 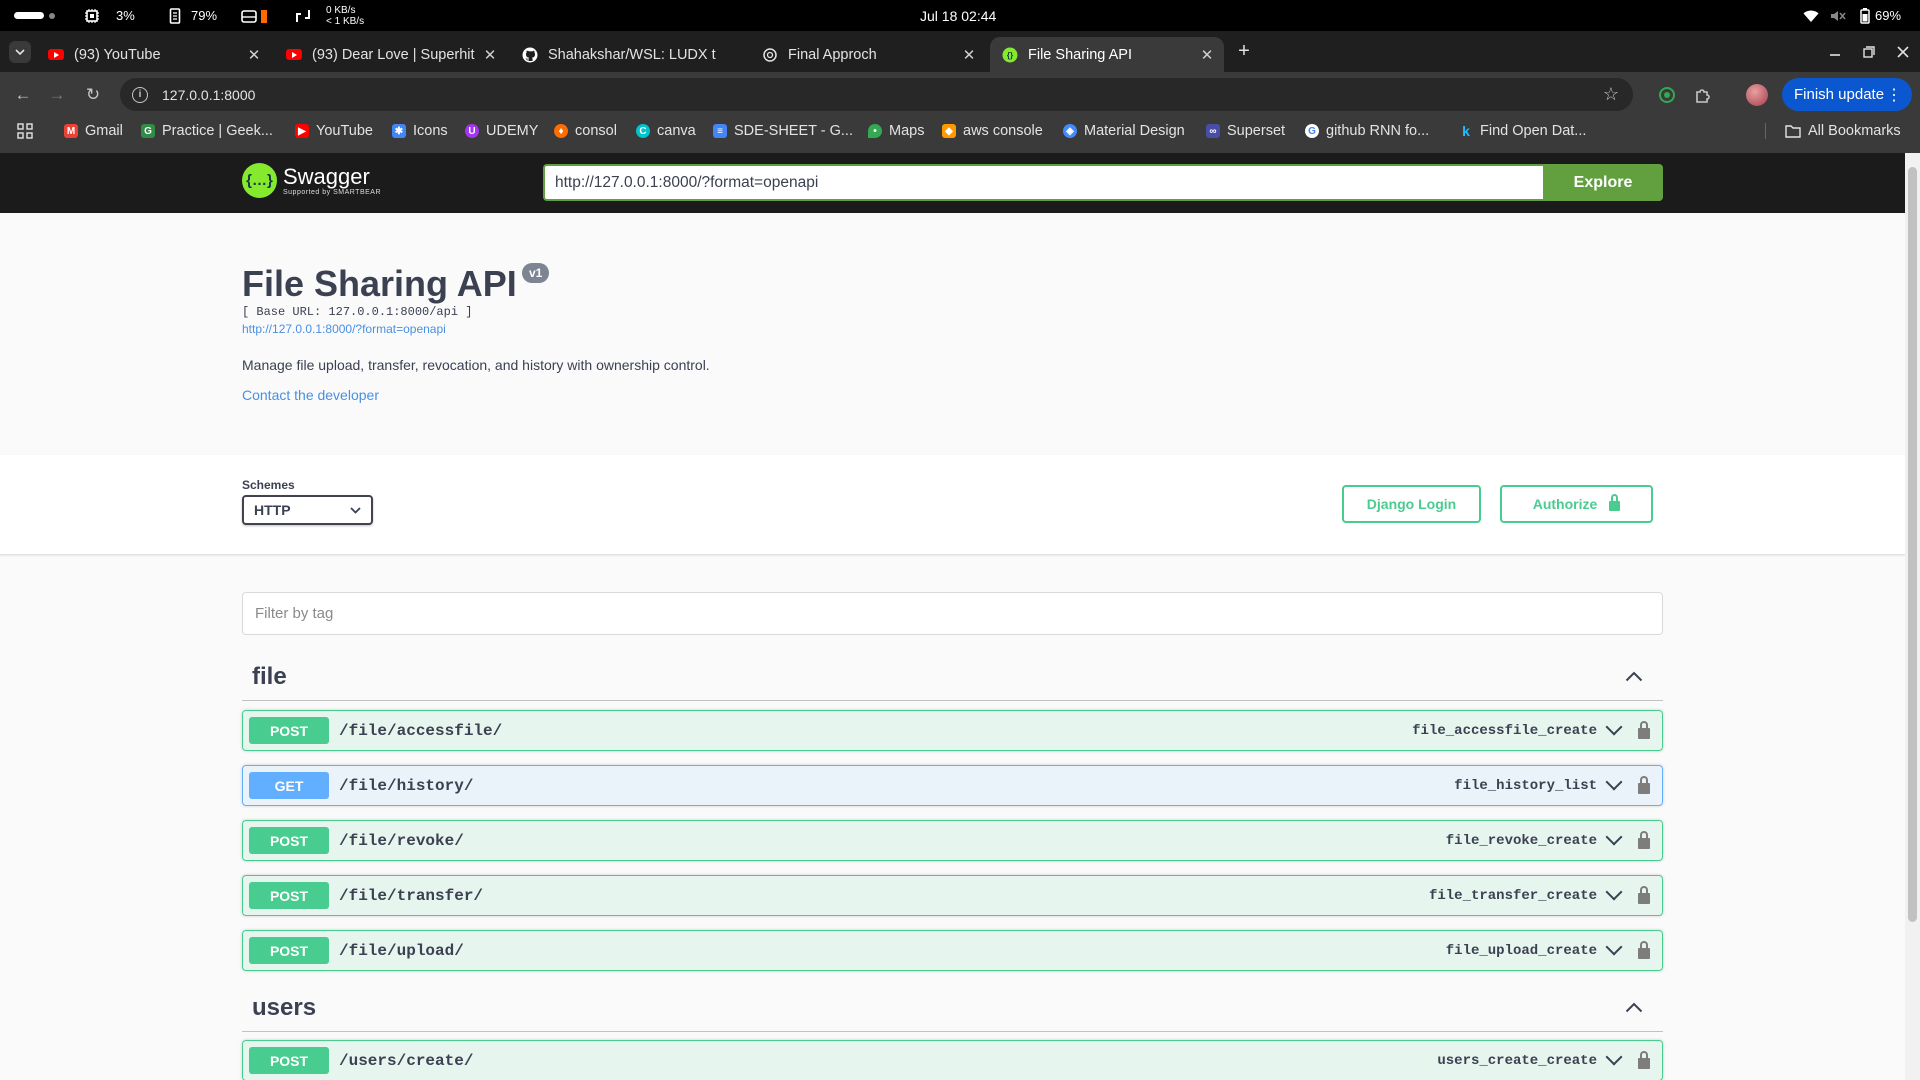 What do you see at coordinates (401, 950) in the screenshot?
I see `operation-path: /file/upload/` at bounding box center [401, 950].